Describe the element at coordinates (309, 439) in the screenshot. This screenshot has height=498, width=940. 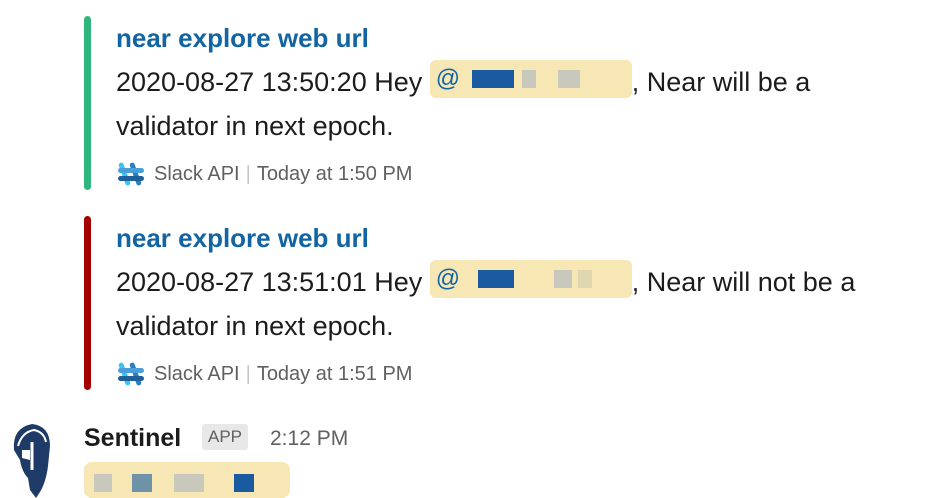
I see `message-timestamp: 2:12 PM` at that location.